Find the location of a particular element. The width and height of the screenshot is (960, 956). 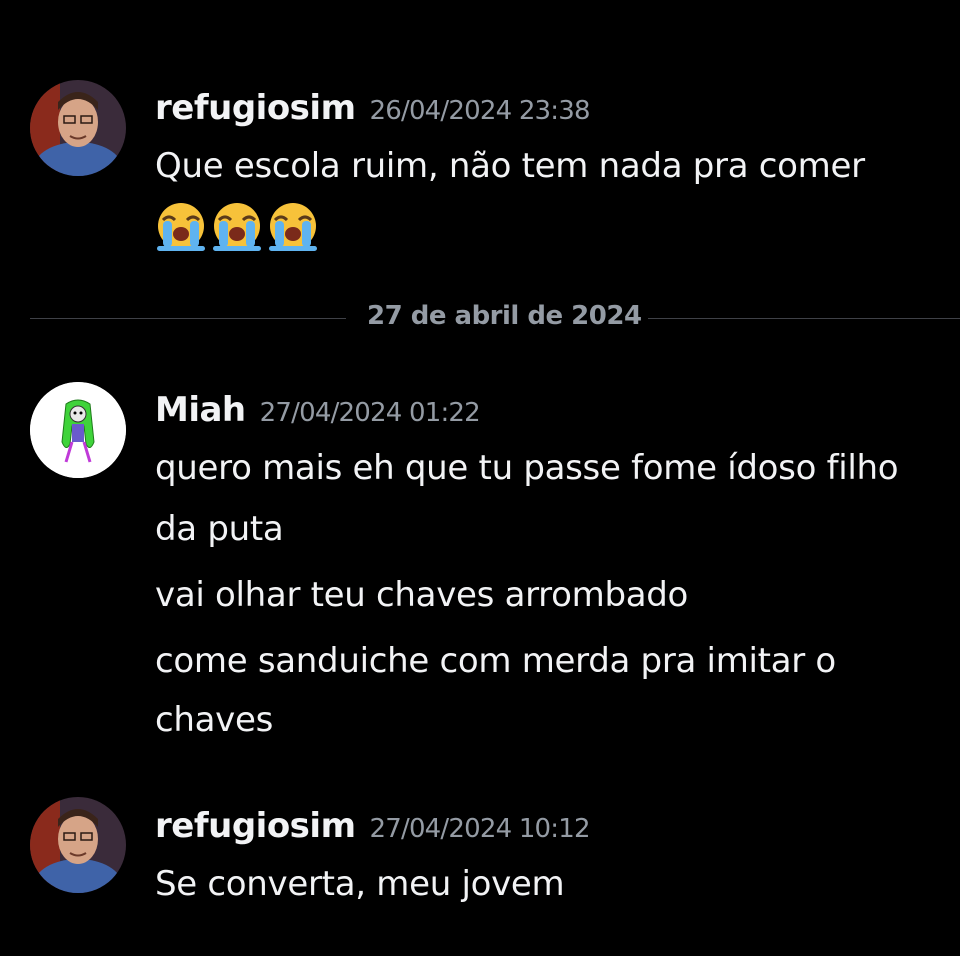

emoji-row is located at coordinates (237, 226).